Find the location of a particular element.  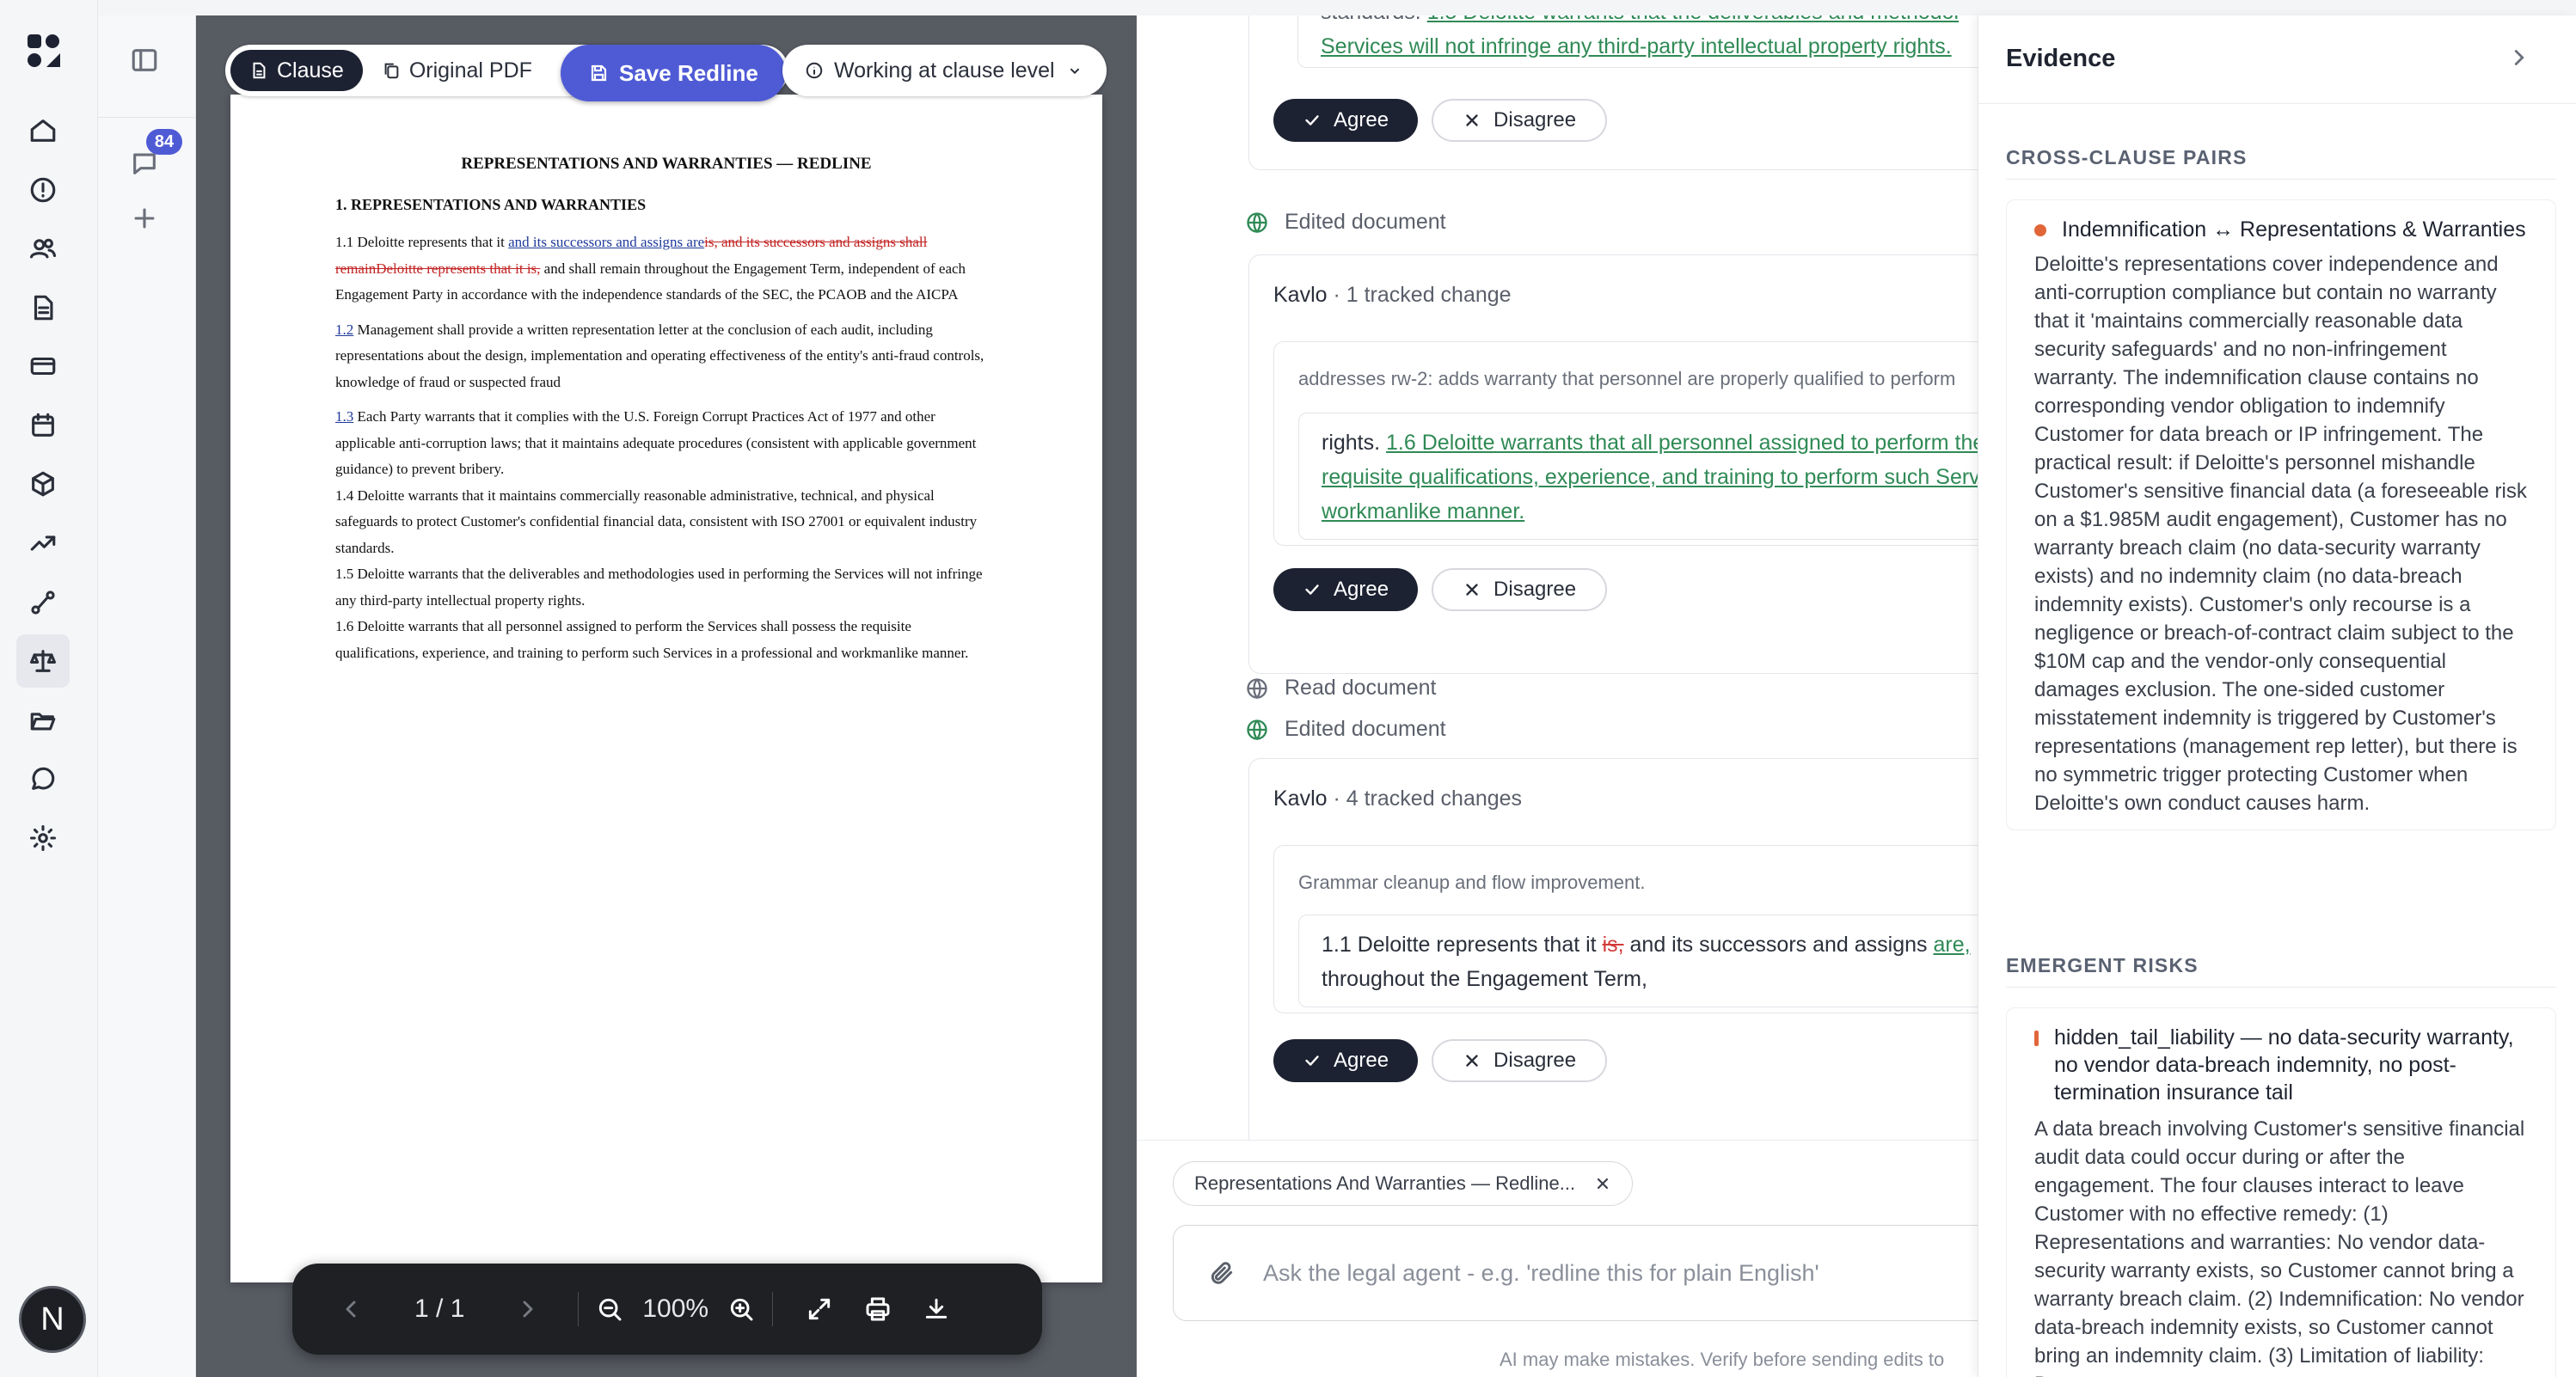

nav-messages is located at coordinates (43, 779).